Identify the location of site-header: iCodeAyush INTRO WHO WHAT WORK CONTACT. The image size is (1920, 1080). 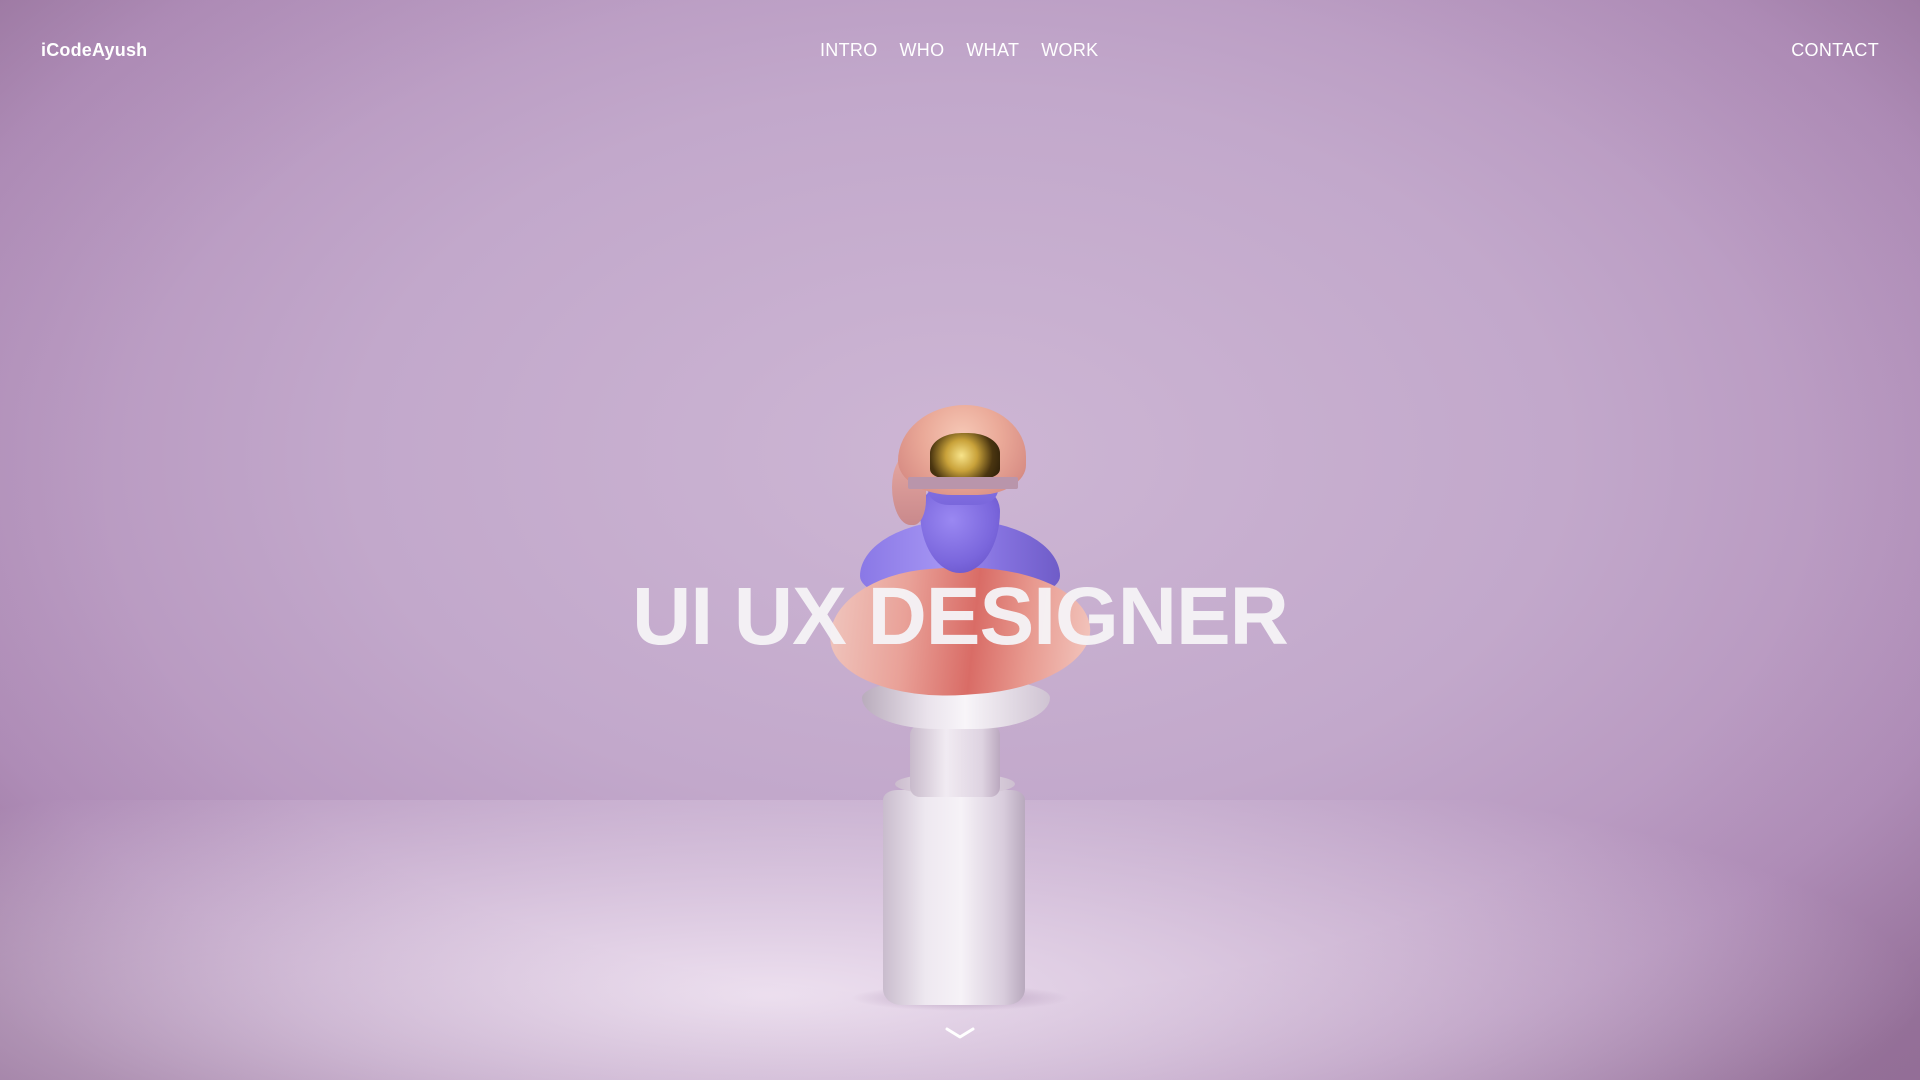
(960, 52).